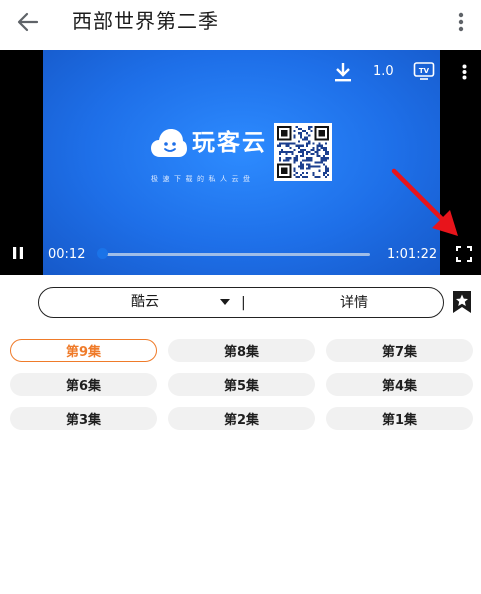 The image size is (481, 594). Describe the element at coordinates (303, 152) in the screenshot. I see `qr-code-image` at that location.